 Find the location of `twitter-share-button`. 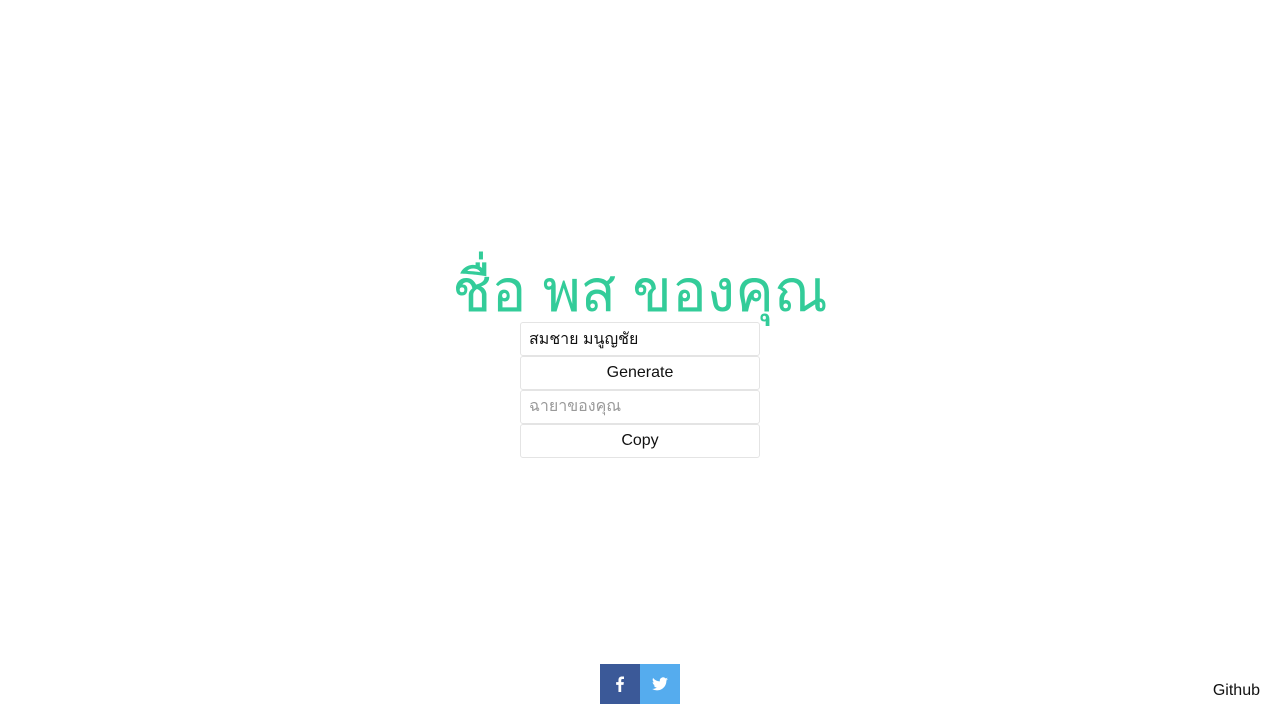

twitter-share-button is located at coordinates (660, 684).